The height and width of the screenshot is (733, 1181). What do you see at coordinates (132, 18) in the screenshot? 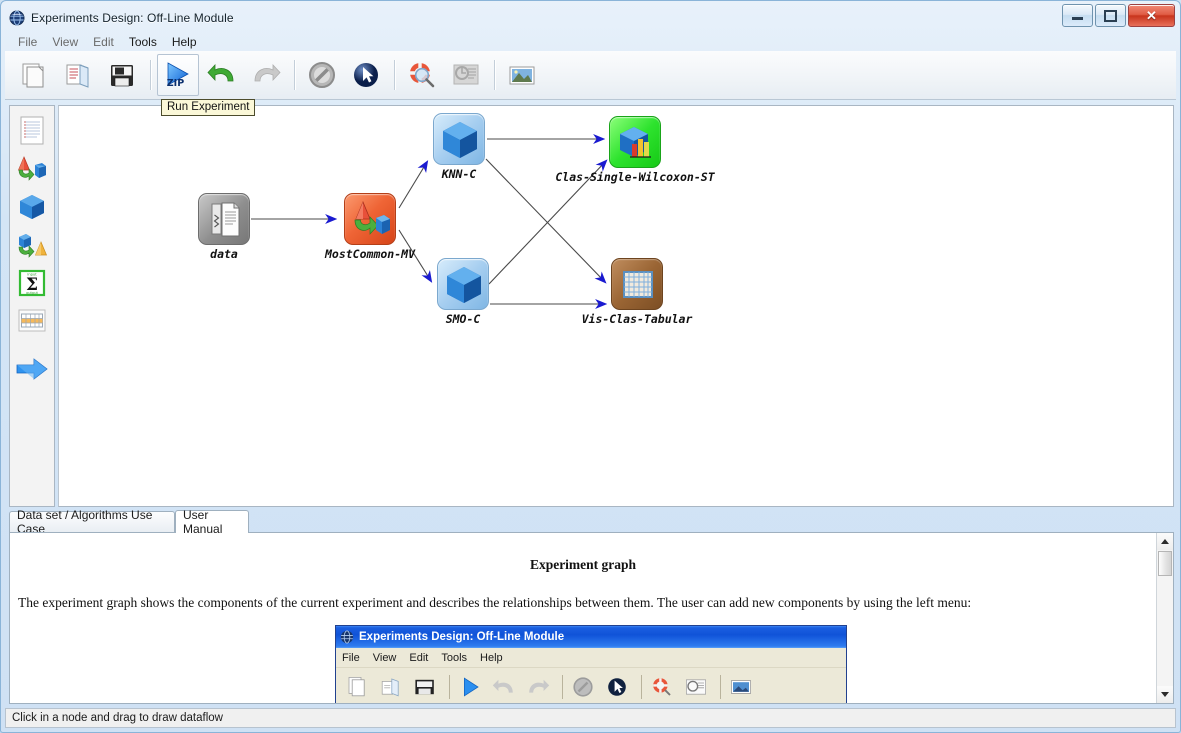
I see `window-title: Experiments Design: Off-Line Module` at bounding box center [132, 18].